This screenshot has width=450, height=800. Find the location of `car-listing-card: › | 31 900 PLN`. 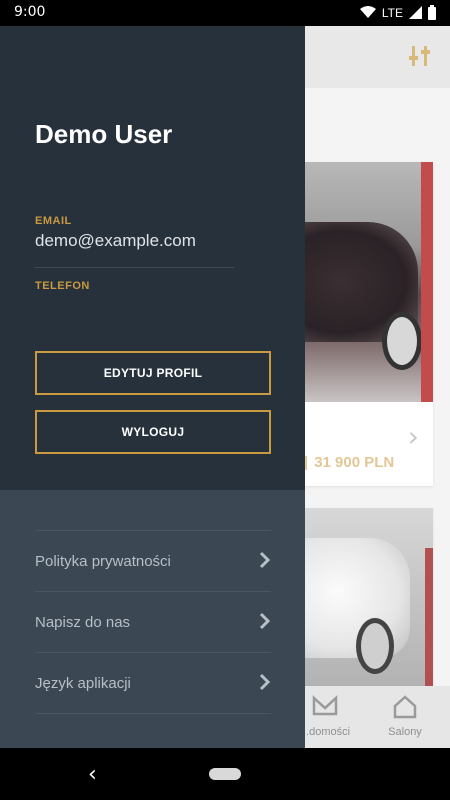

car-listing-card: › | 31 900 PLN is located at coordinates (361, 324).